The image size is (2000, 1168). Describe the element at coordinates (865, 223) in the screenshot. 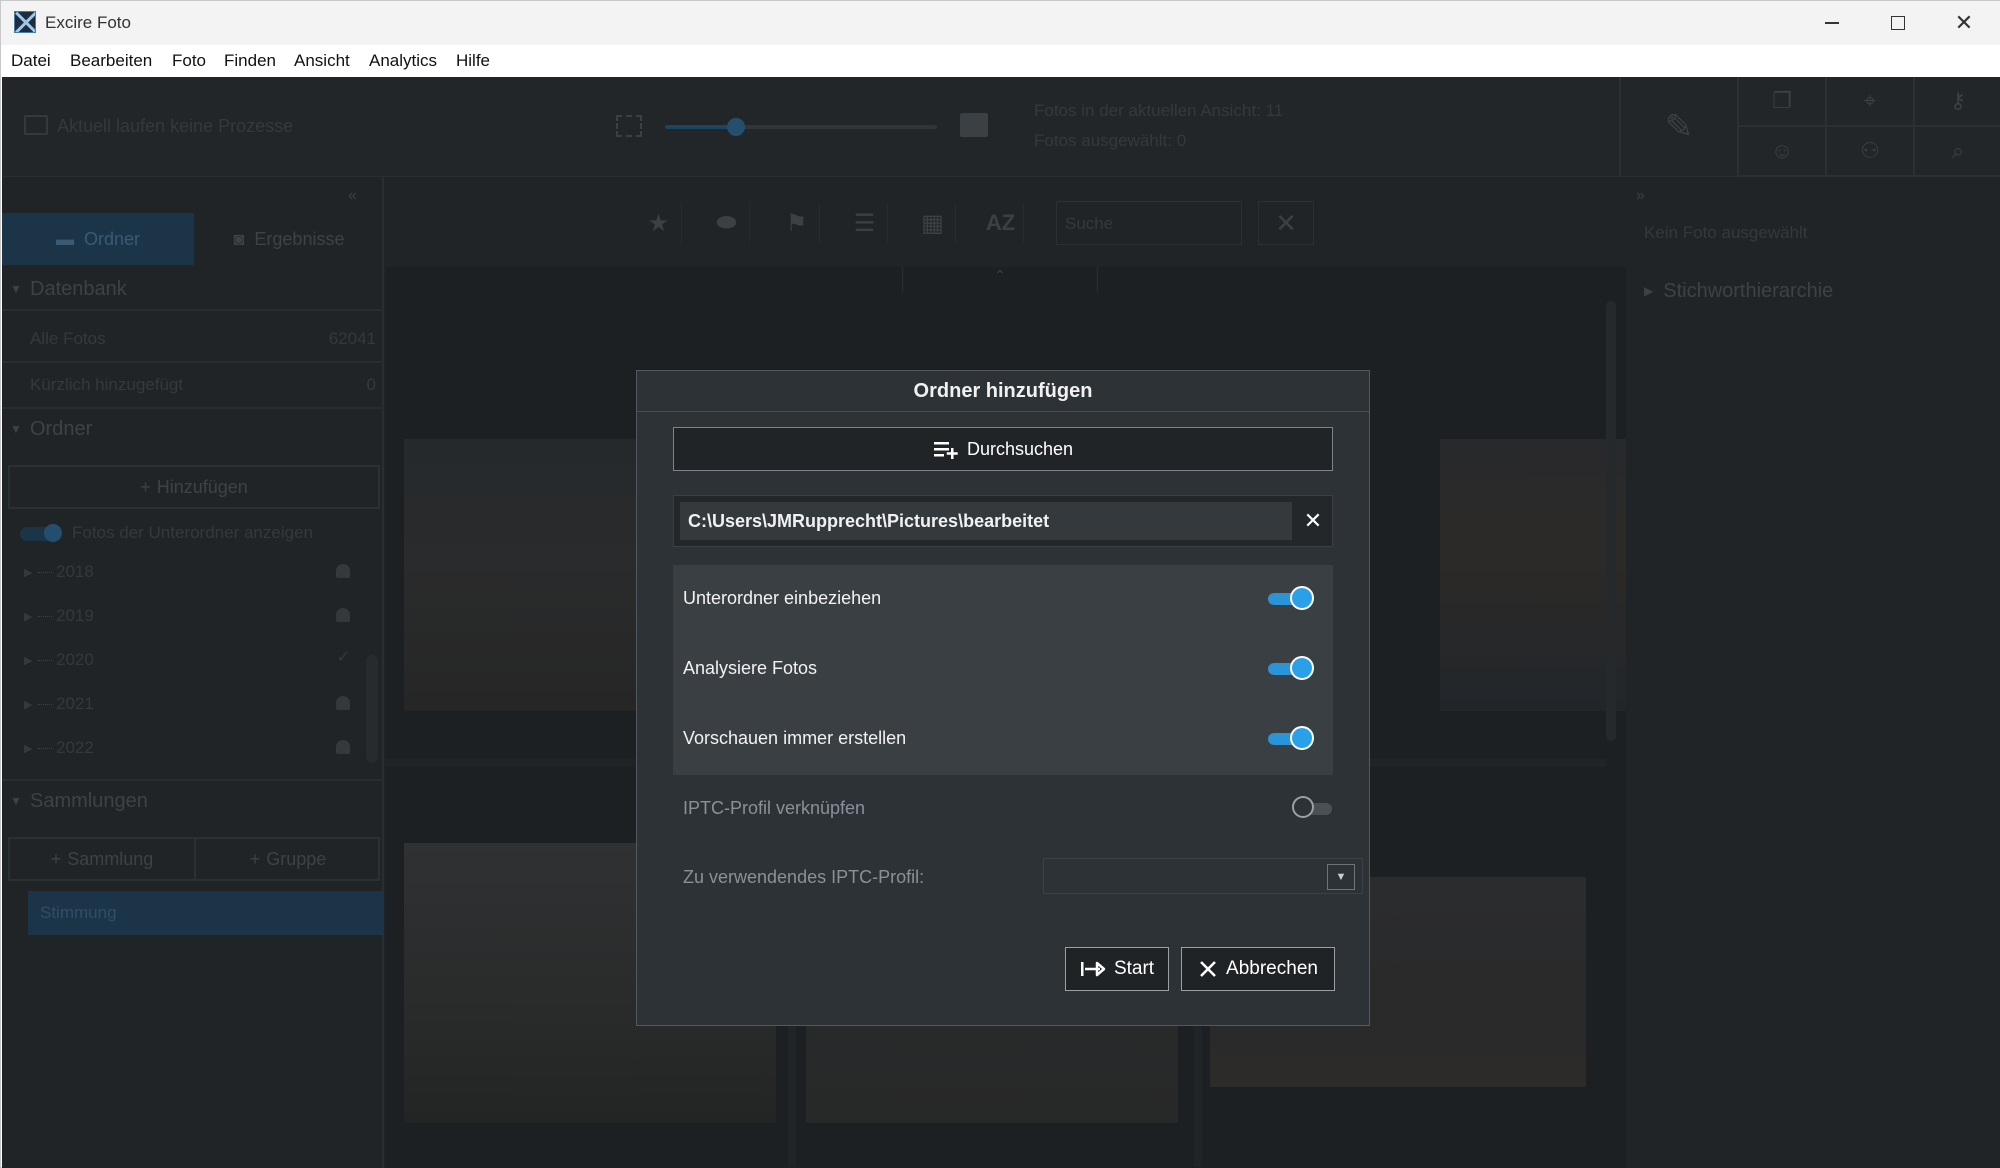

I see `list-icon: ☰` at that location.